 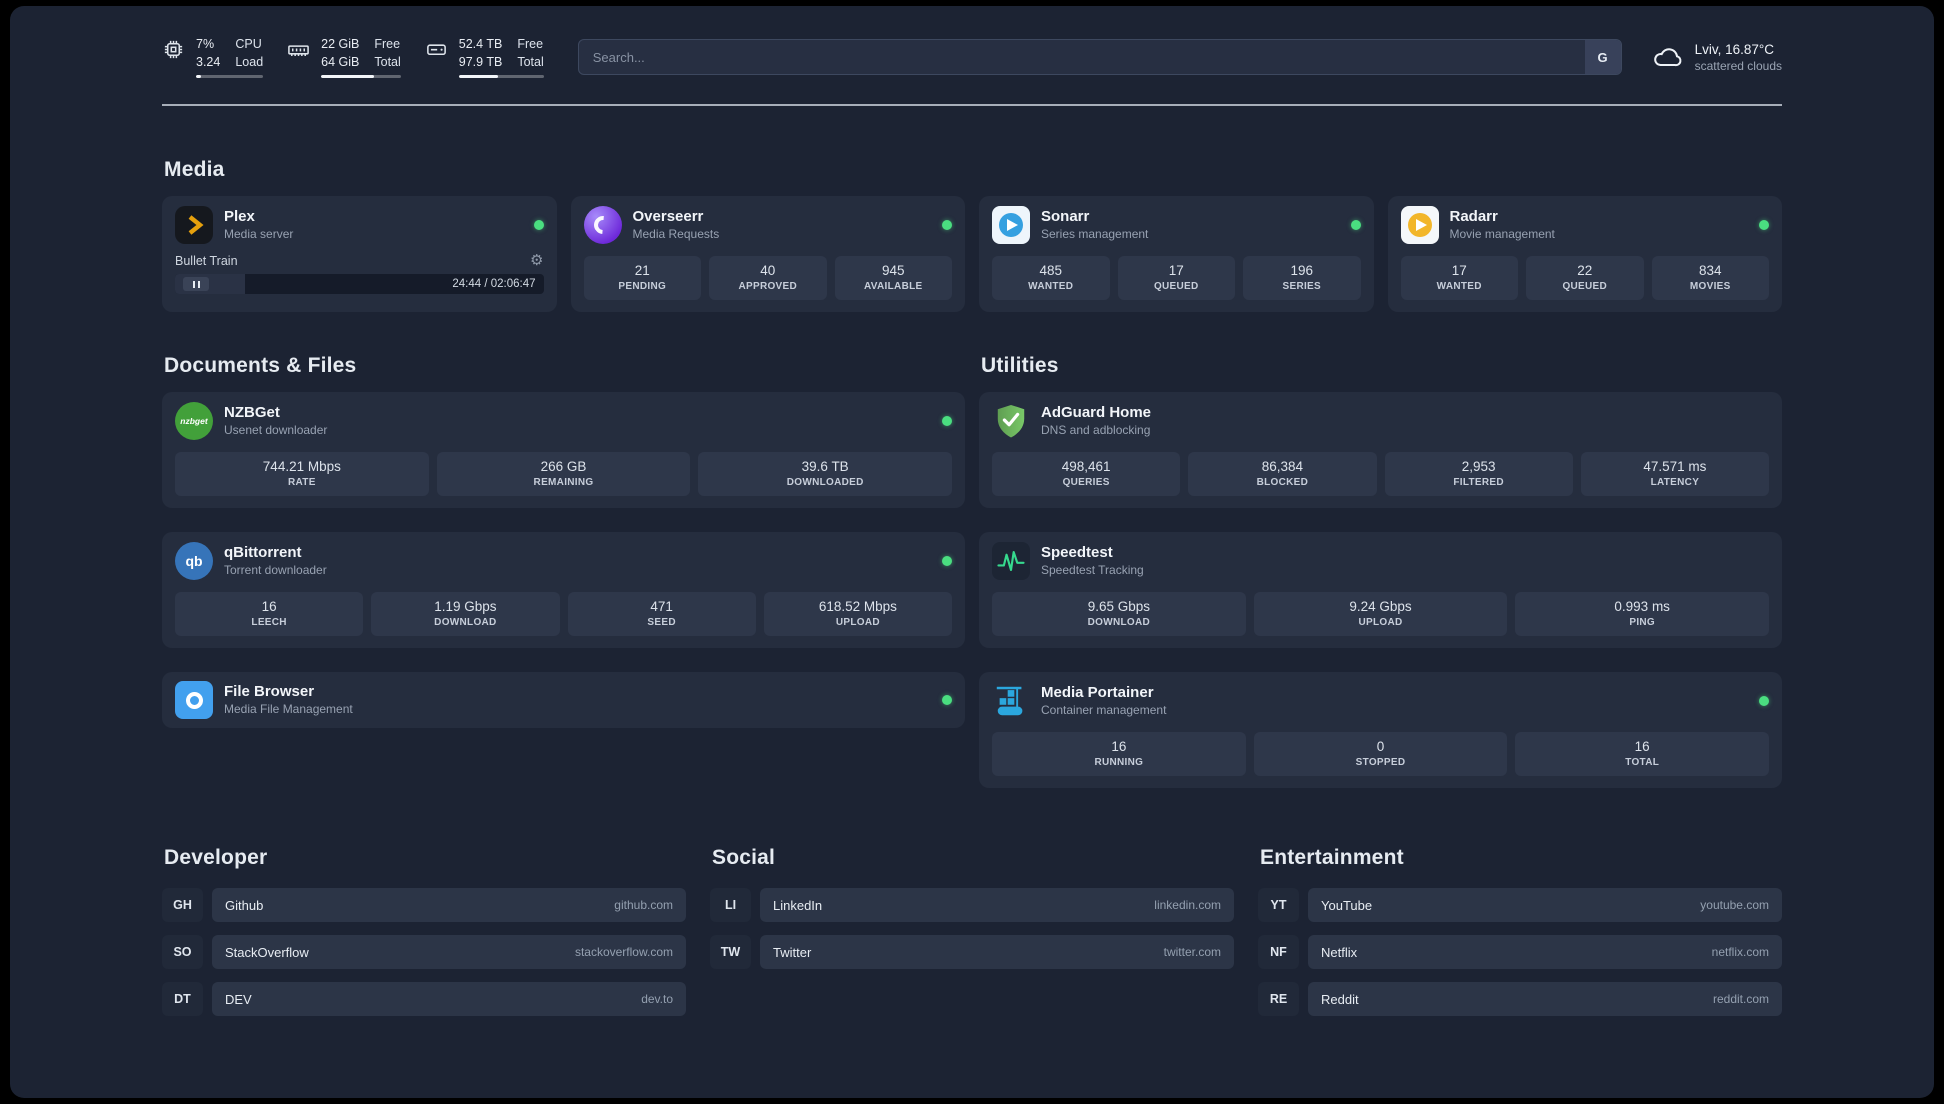 What do you see at coordinates (1710, 278) in the screenshot?
I see `stat-tile: 834 MOVIES` at bounding box center [1710, 278].